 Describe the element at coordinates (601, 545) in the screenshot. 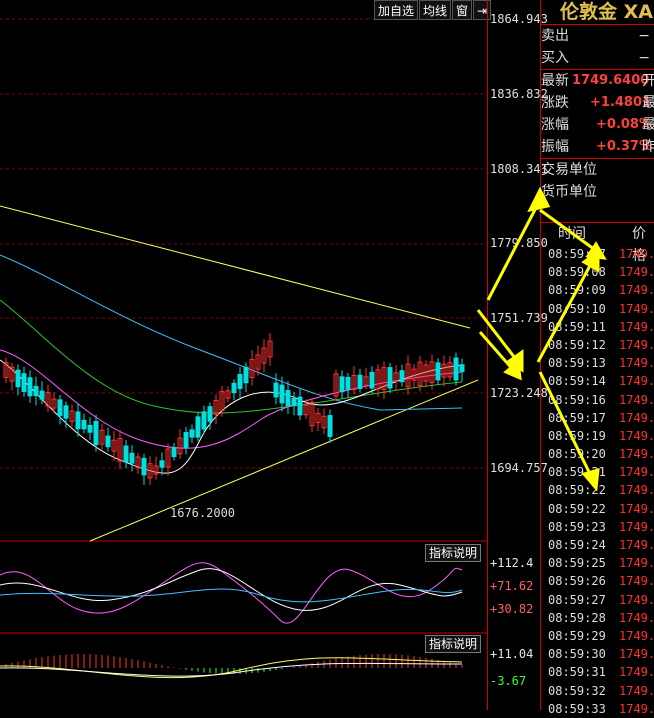

I see `tick-row: 08:59:241749.6` at that location.